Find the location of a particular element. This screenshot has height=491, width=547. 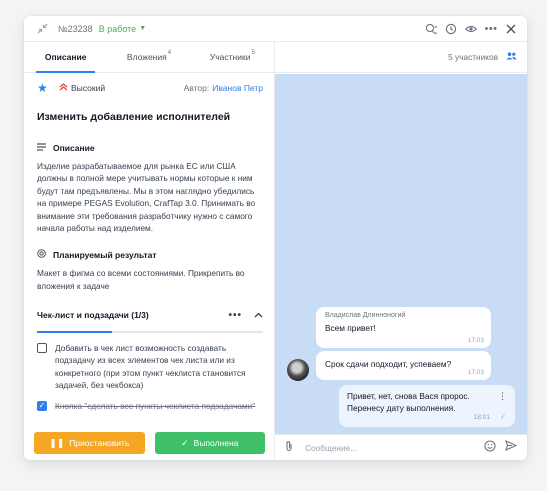

tab-description: Описание is located at coordinates (65, 57).